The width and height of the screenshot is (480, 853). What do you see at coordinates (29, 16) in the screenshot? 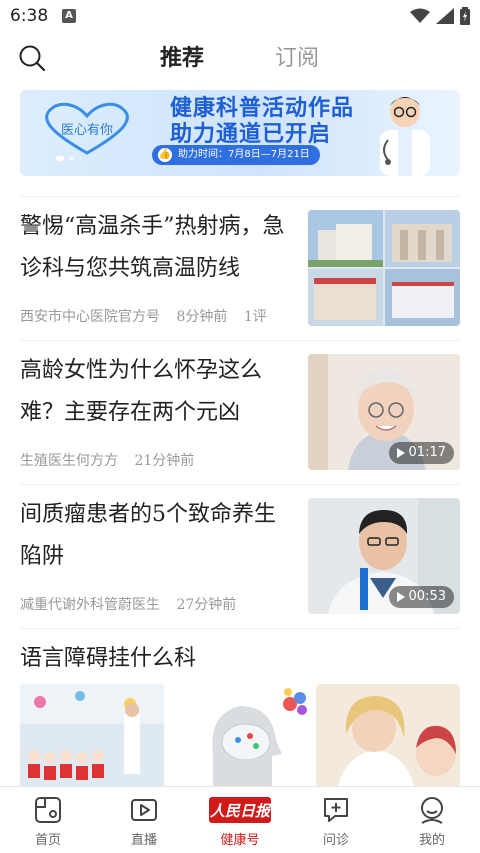
I see `status-time: 6:38` at bounding box center [29, 16].